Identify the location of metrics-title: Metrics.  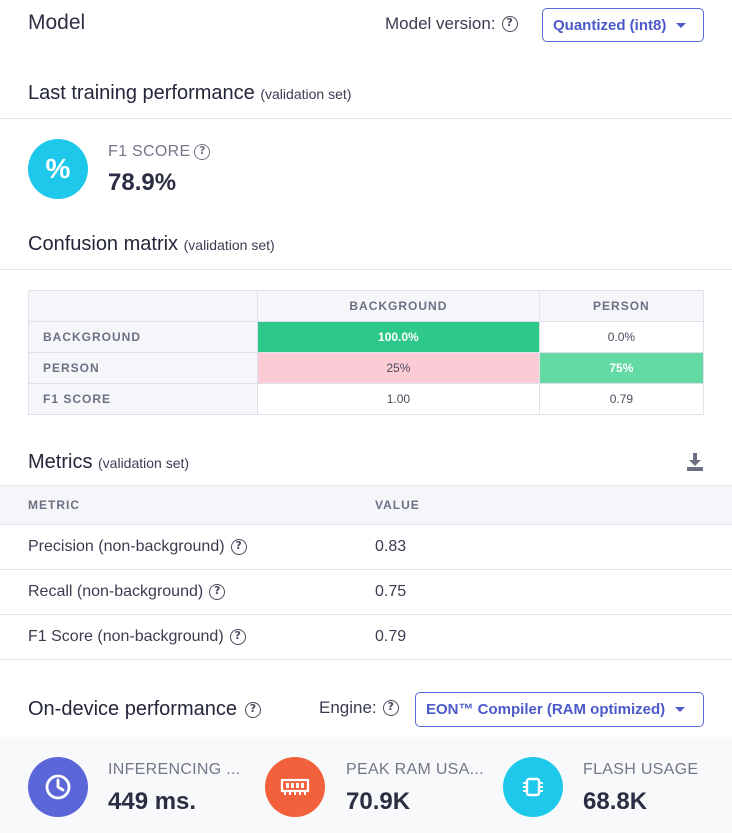
(60, 462).